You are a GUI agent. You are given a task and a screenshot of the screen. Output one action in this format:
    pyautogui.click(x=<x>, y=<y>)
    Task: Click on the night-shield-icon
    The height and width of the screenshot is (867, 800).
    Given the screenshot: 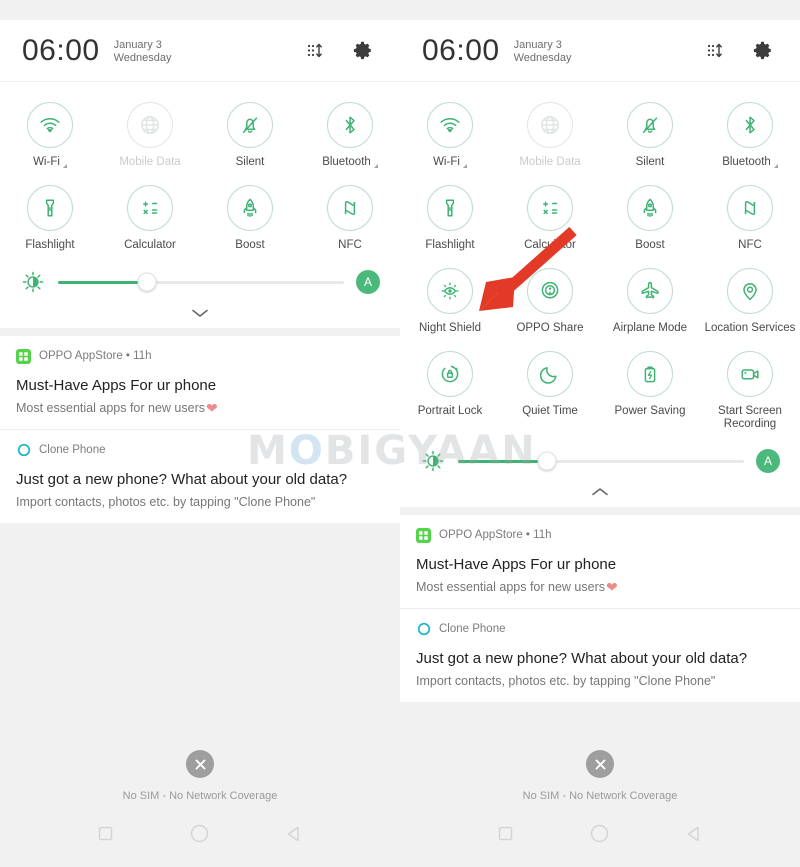 What is the action you would take?
    pyautogui.click(x=450, y=291)
    